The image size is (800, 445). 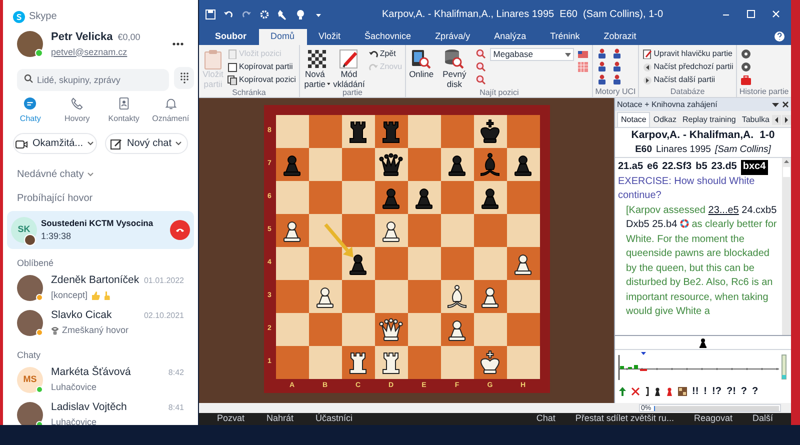 I want to click on skype-logo-icon, so click(x=19, y=16).